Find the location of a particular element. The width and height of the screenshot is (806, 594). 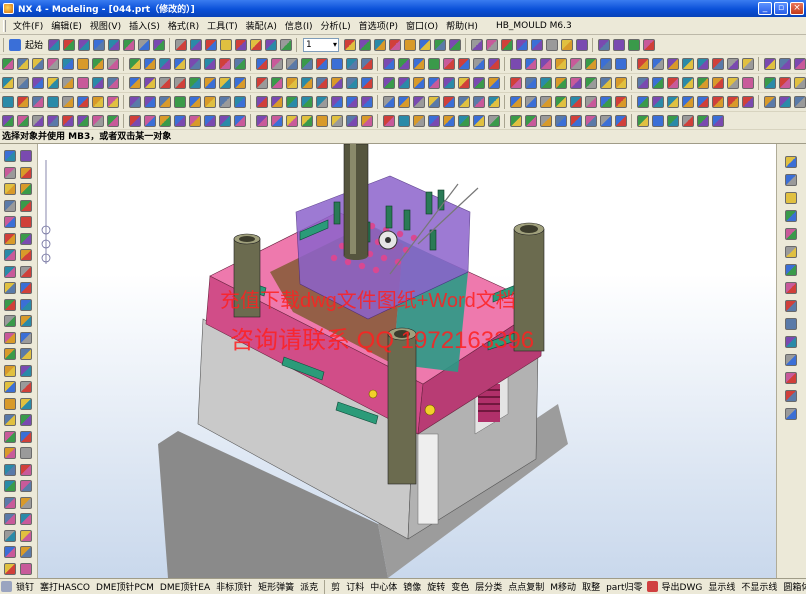

menu-window: 窗口(O) is located at coordinates (422, 25).